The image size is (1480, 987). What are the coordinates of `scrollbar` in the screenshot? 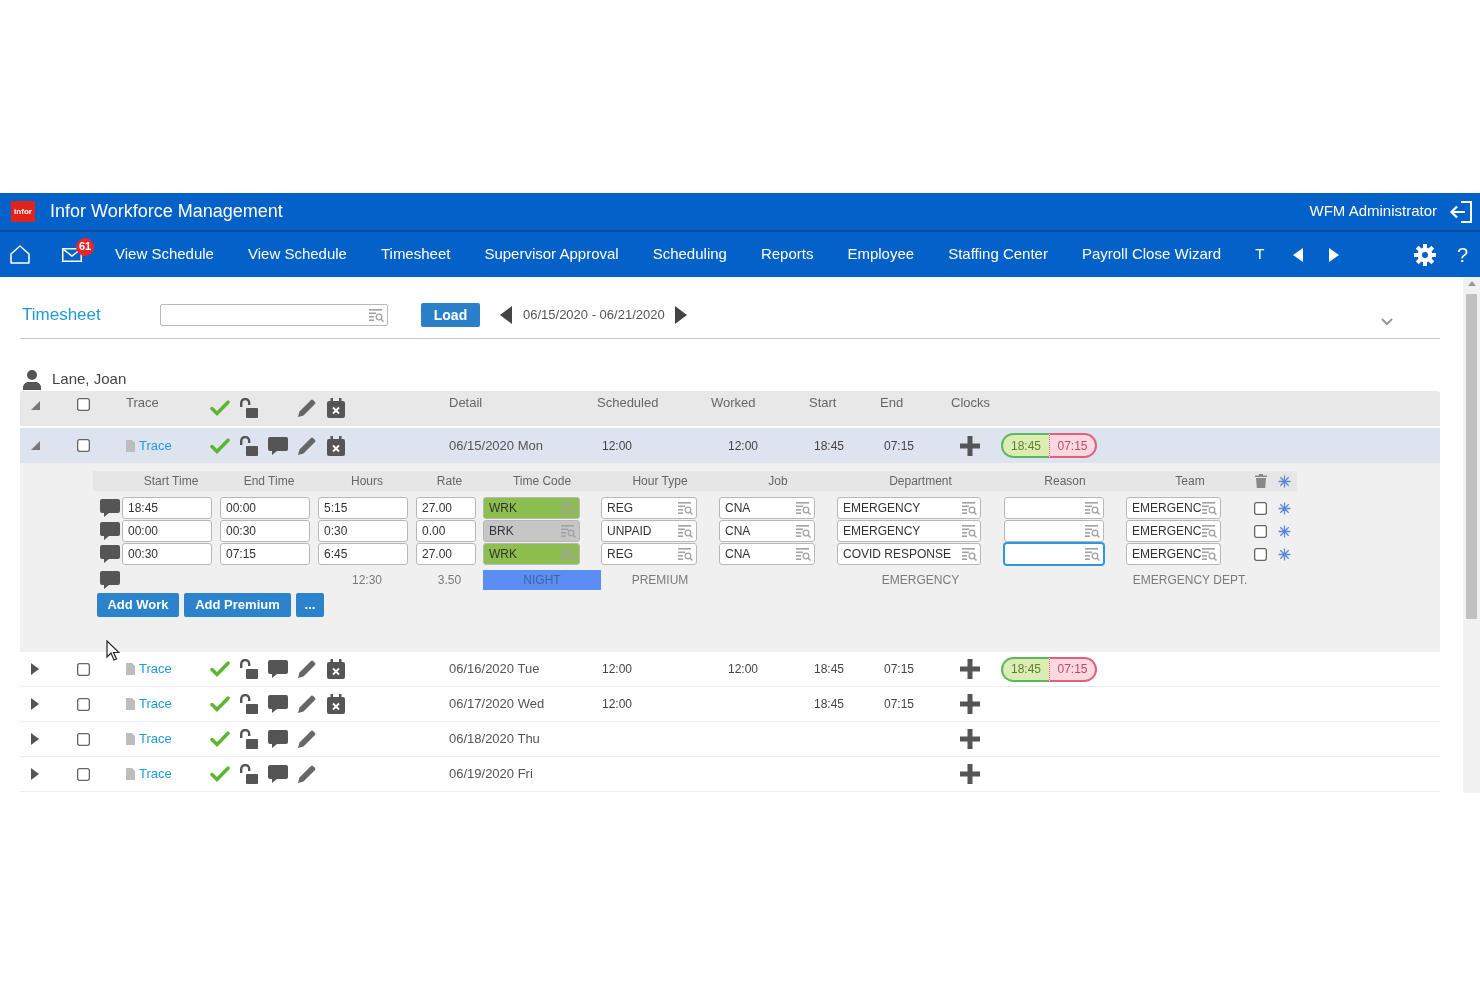 It's located at (1471, 535).